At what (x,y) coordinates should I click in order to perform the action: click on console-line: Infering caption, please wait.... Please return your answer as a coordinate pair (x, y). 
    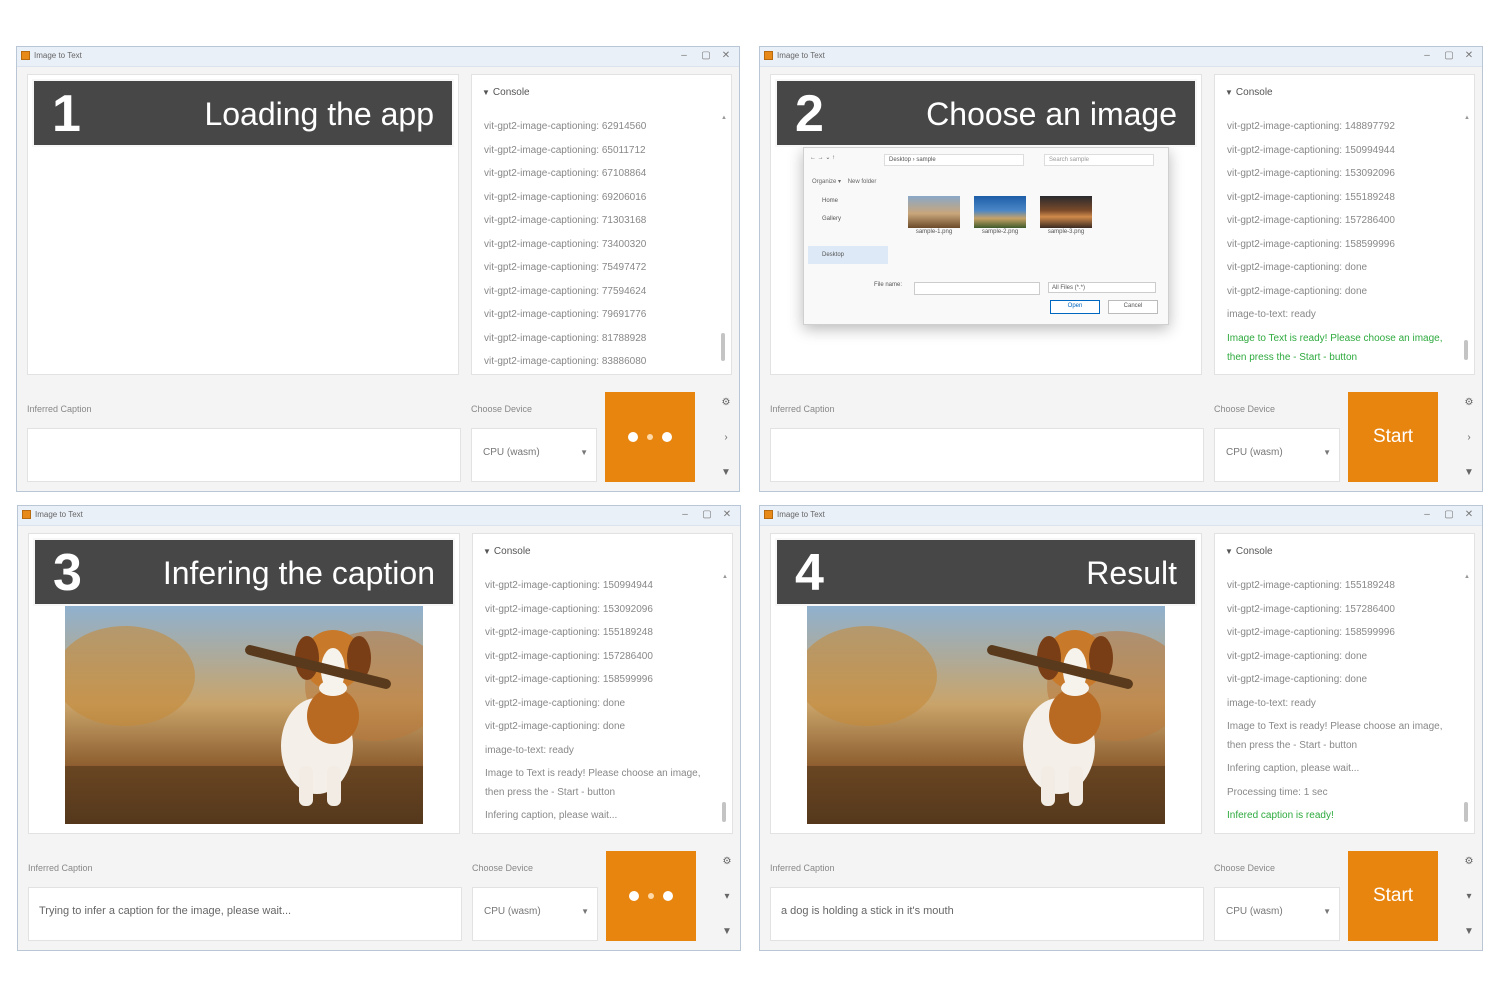
    Looking at the image, I should click on (1293, 768).